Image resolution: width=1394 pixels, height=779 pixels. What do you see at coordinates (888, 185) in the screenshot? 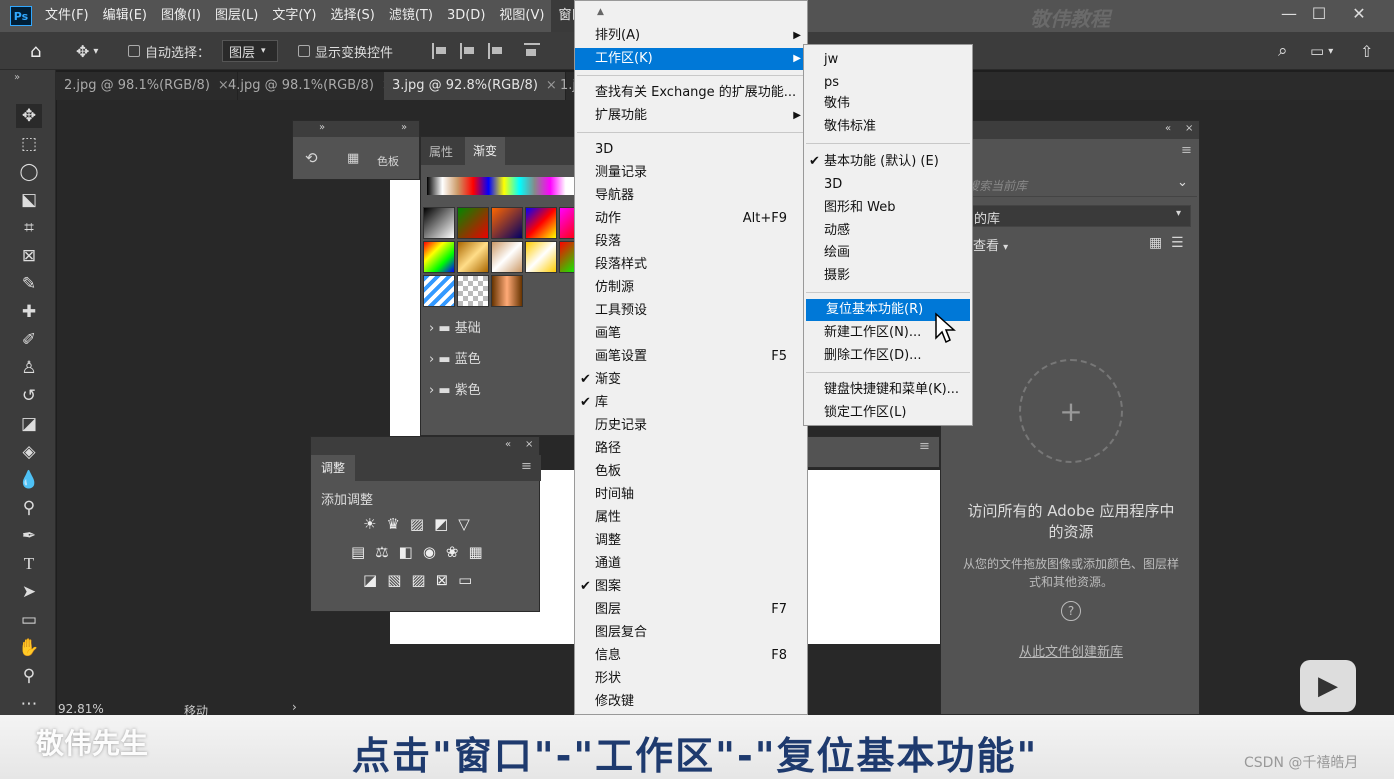
I see `workspace-3d: 3D` at bounding box center [888, 185].